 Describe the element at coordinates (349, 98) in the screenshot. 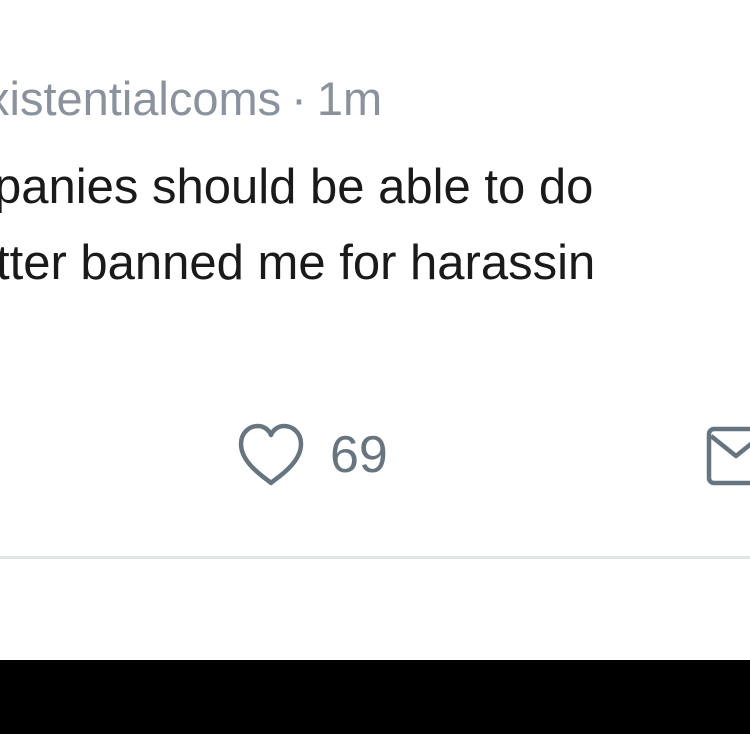

I see `tweet-timestamp: 1m` at that location.